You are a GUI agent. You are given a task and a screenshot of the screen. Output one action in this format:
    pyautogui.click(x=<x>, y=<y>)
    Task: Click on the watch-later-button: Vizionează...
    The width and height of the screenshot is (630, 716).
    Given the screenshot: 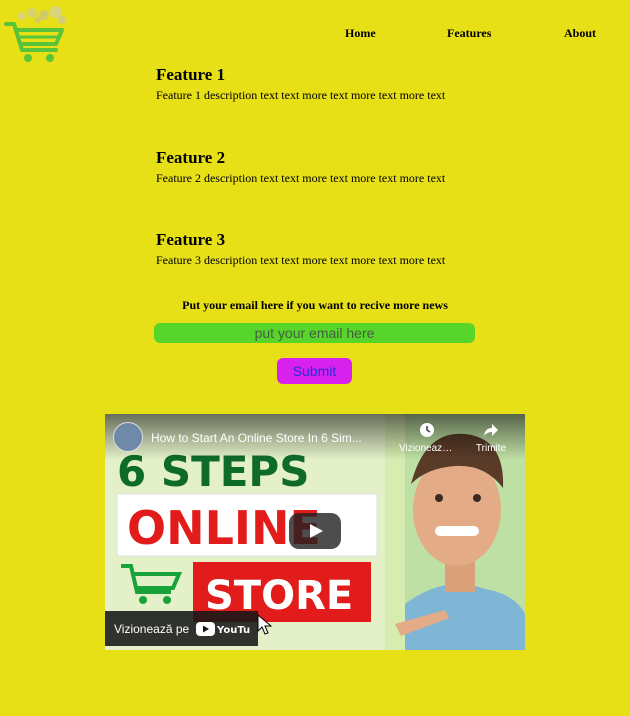 What is the action you would take?
    pyautogui.click(x=427, y=438)
    